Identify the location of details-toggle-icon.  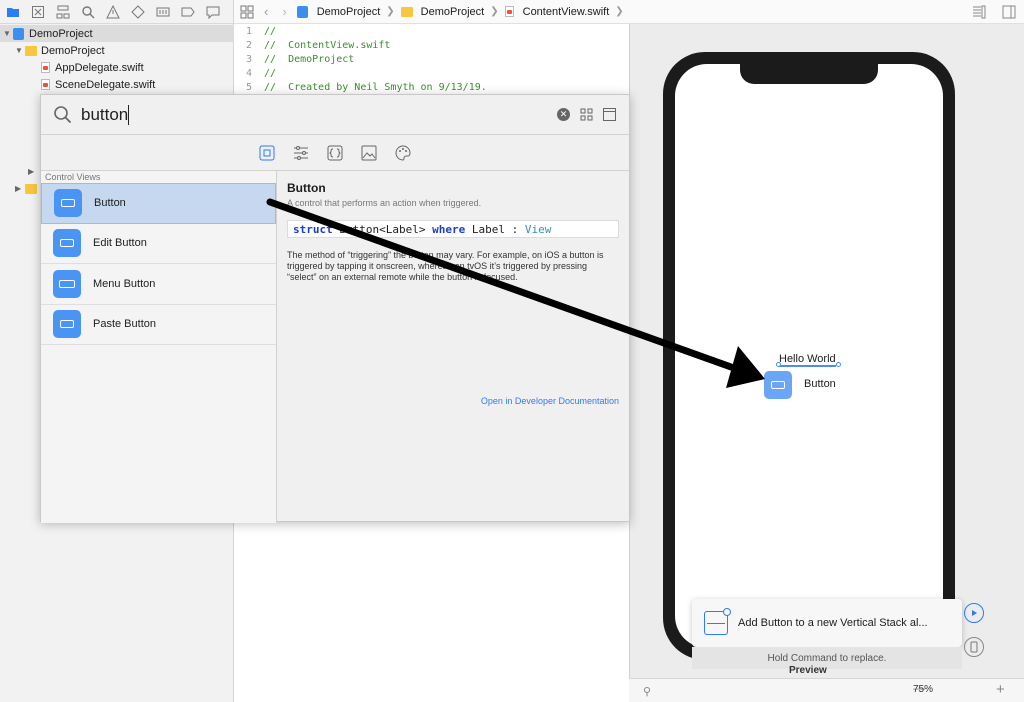
(609, 116).